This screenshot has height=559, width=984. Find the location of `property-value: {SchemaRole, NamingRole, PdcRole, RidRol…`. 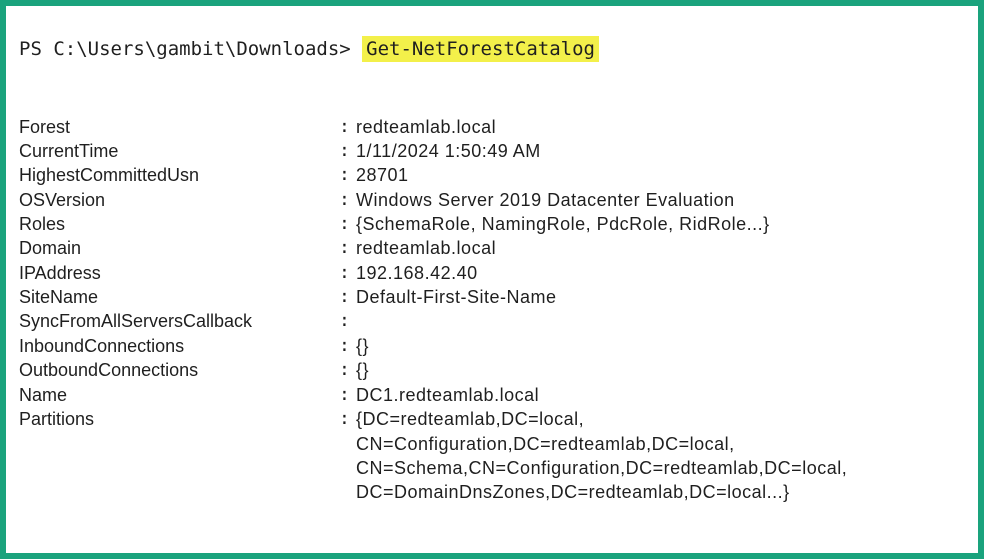

property-value: {SchemaRole, NamingRole, PdcRole, RidRol… is located at coordinates (563, 224).